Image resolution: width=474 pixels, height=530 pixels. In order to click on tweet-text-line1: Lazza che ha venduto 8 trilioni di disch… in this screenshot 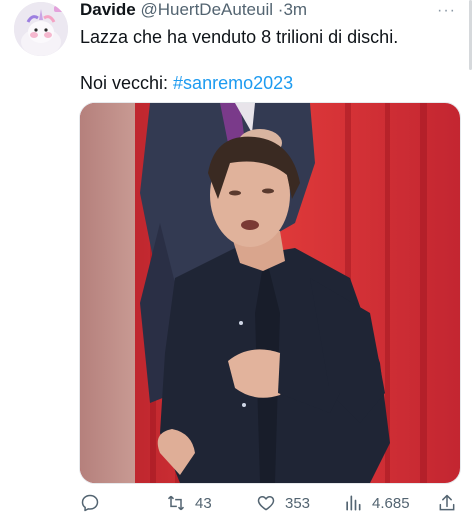, I will do `click(239, 37)`.